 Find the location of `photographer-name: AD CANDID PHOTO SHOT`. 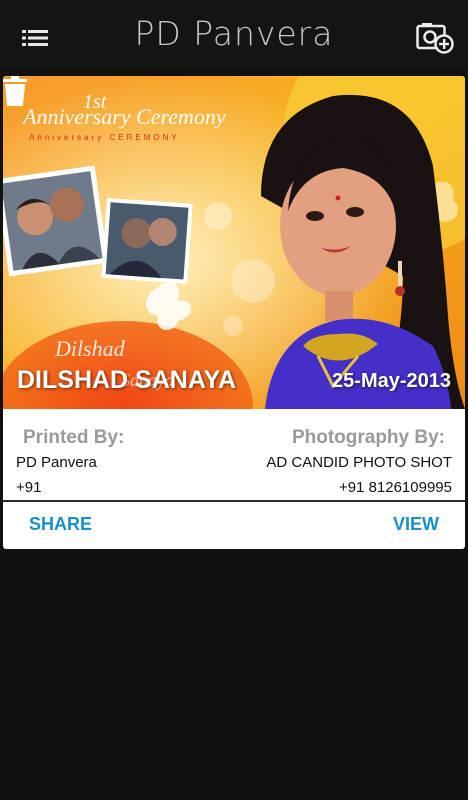

photographer-name: AD CANDID PHOTO SHOT is located at coordinates (359, 462).